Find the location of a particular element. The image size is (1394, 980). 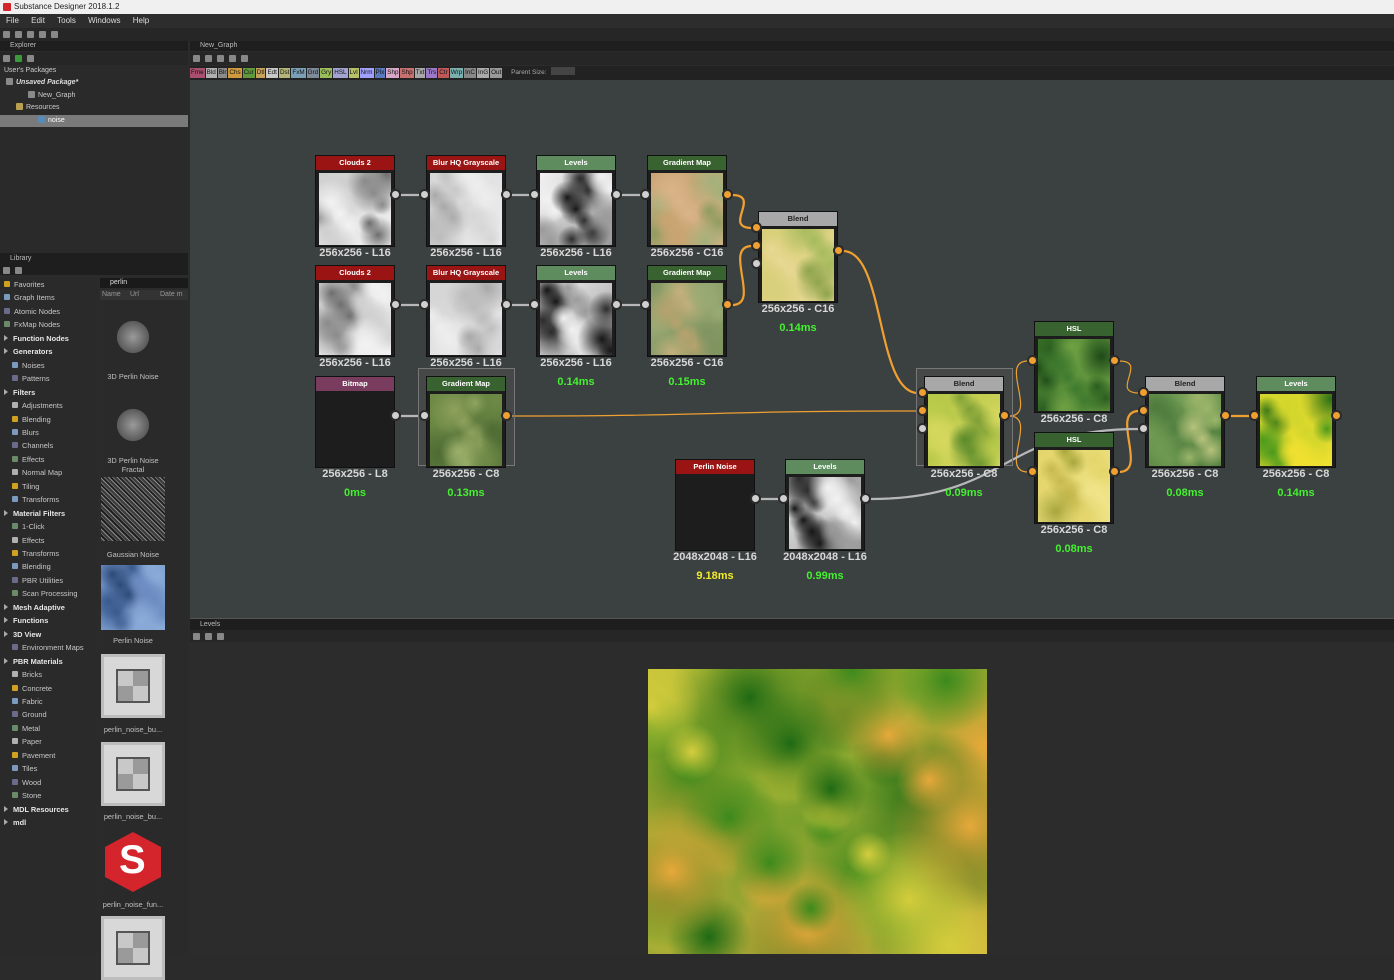

node-filter-fxm: FxM is located at coordinates (298, 73).